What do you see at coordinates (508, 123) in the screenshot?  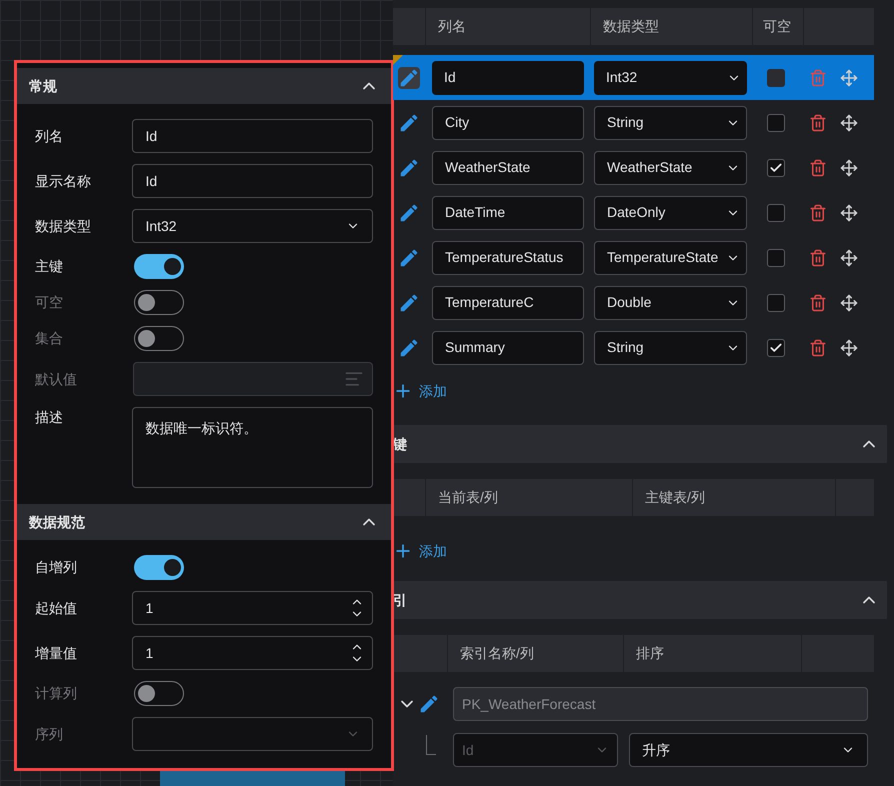 I see `name-field: City` at bounding box center [508, 123].